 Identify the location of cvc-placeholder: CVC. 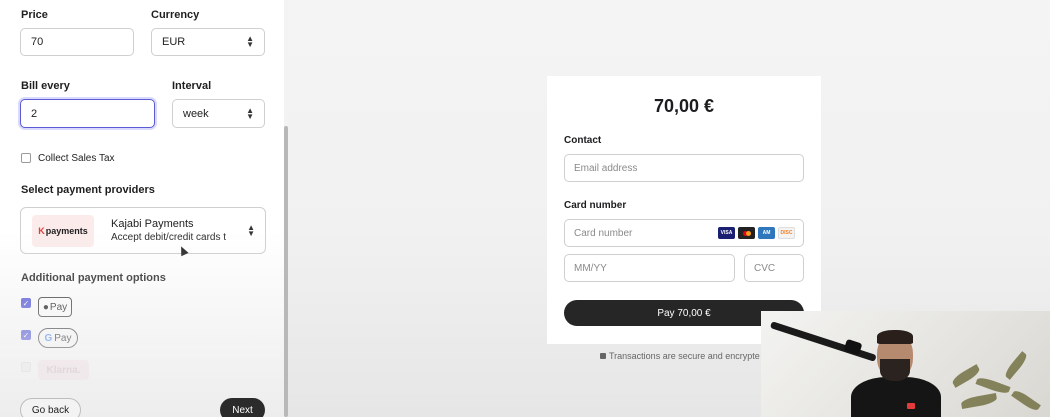
(765, 268).